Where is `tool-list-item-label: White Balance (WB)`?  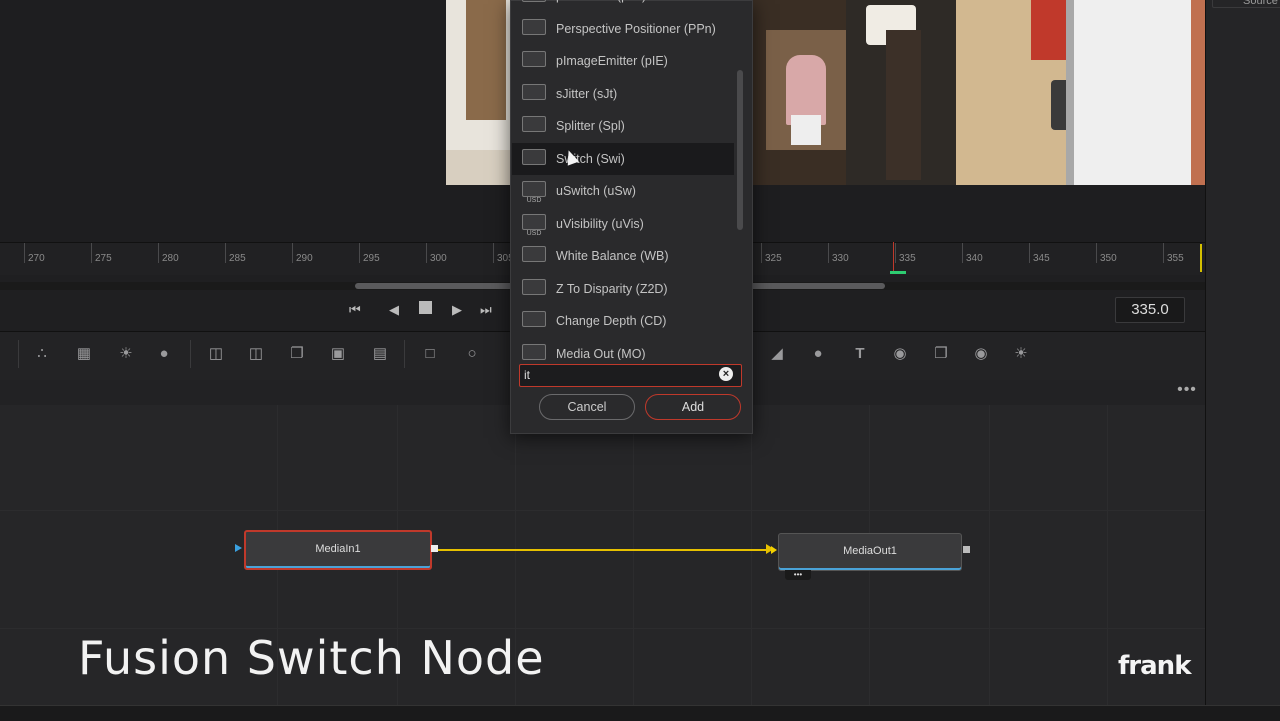
tool-list-item-label: White Balance (WB) is located at coordinates (612, 256).